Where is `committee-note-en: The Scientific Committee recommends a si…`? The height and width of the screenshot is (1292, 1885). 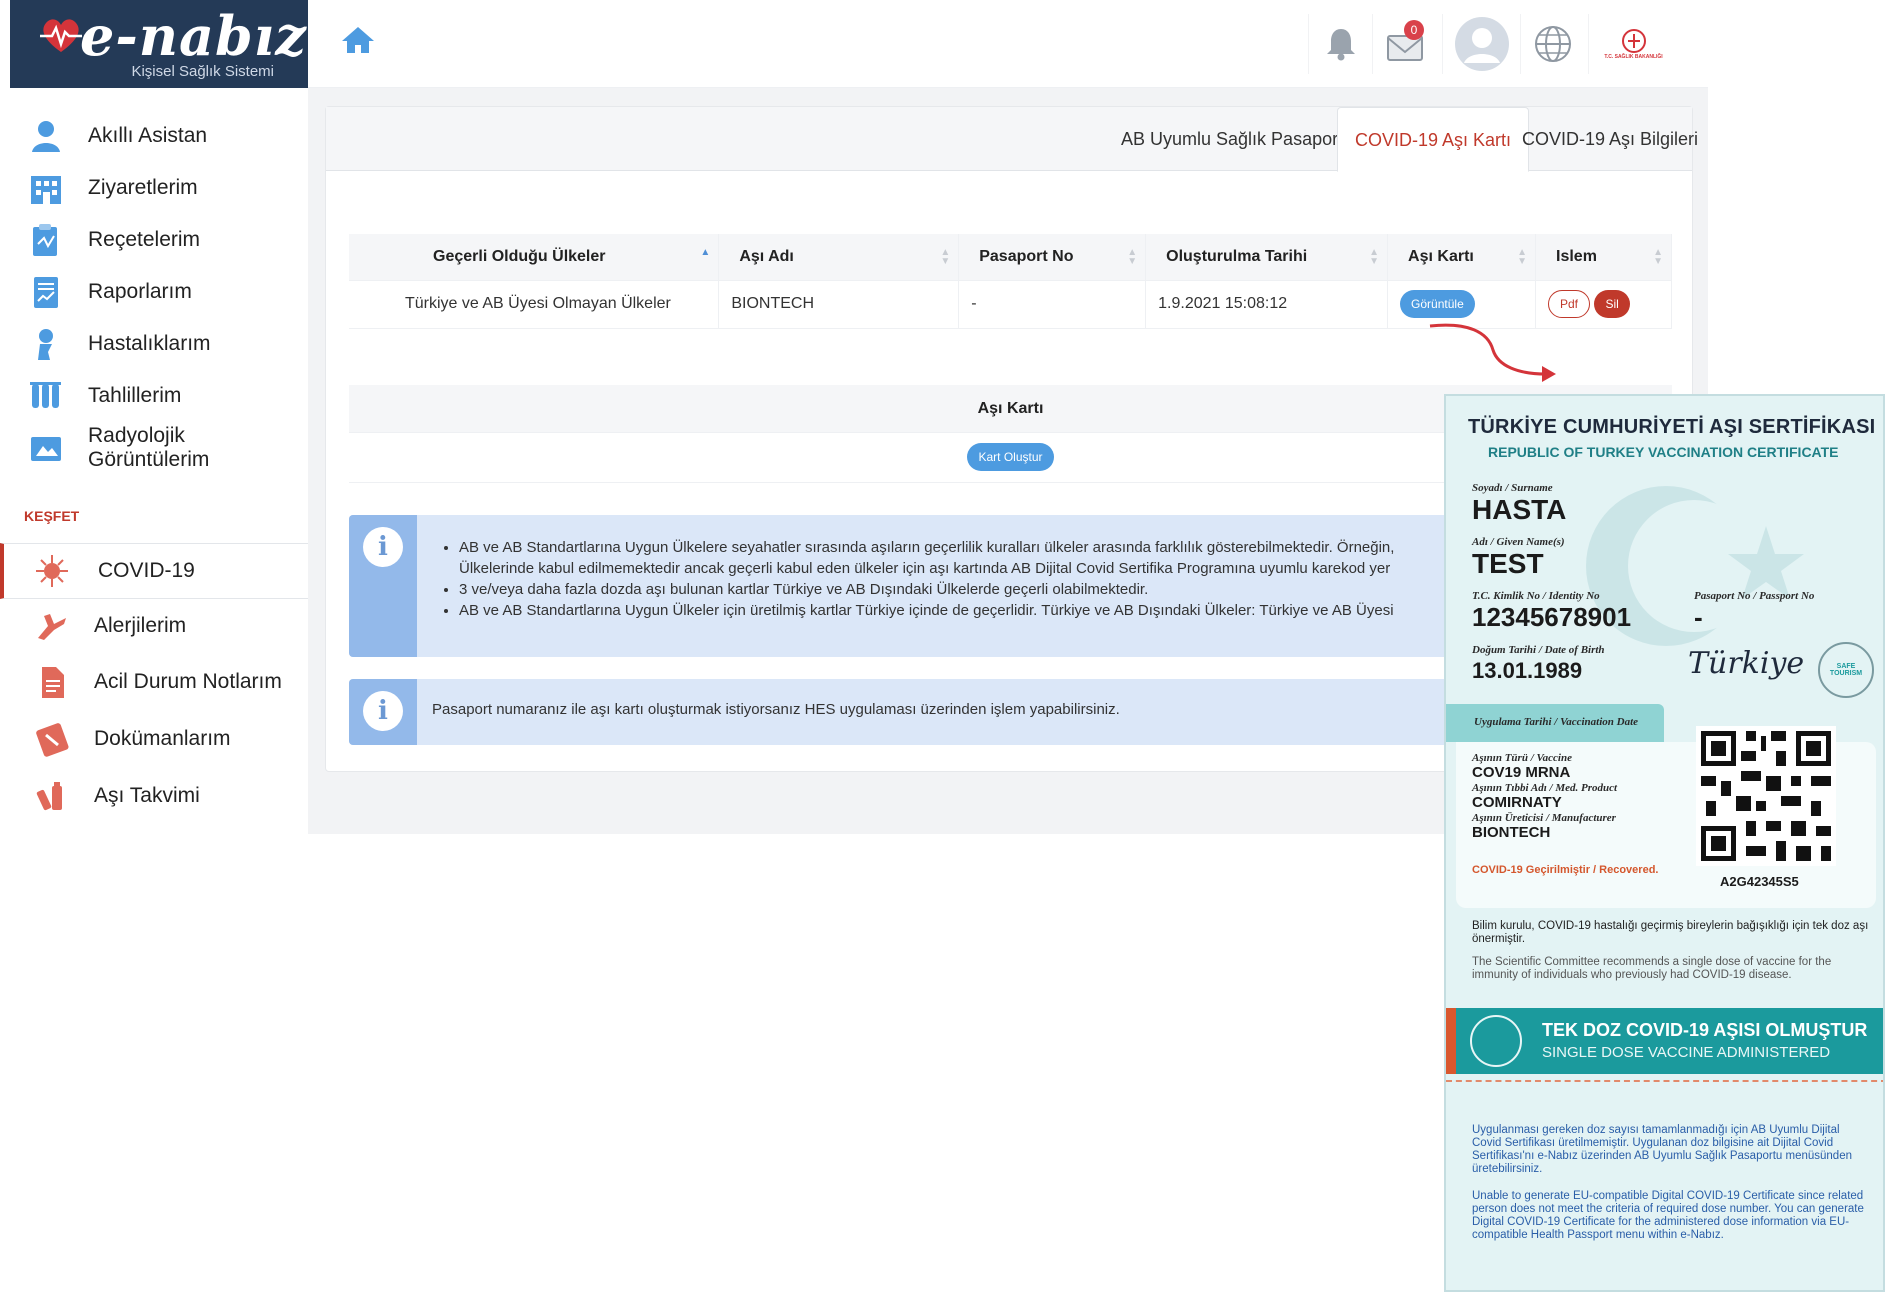 committee-note-en: The Scientific Committee recommends a si… is located at coordinates (1652, 968).